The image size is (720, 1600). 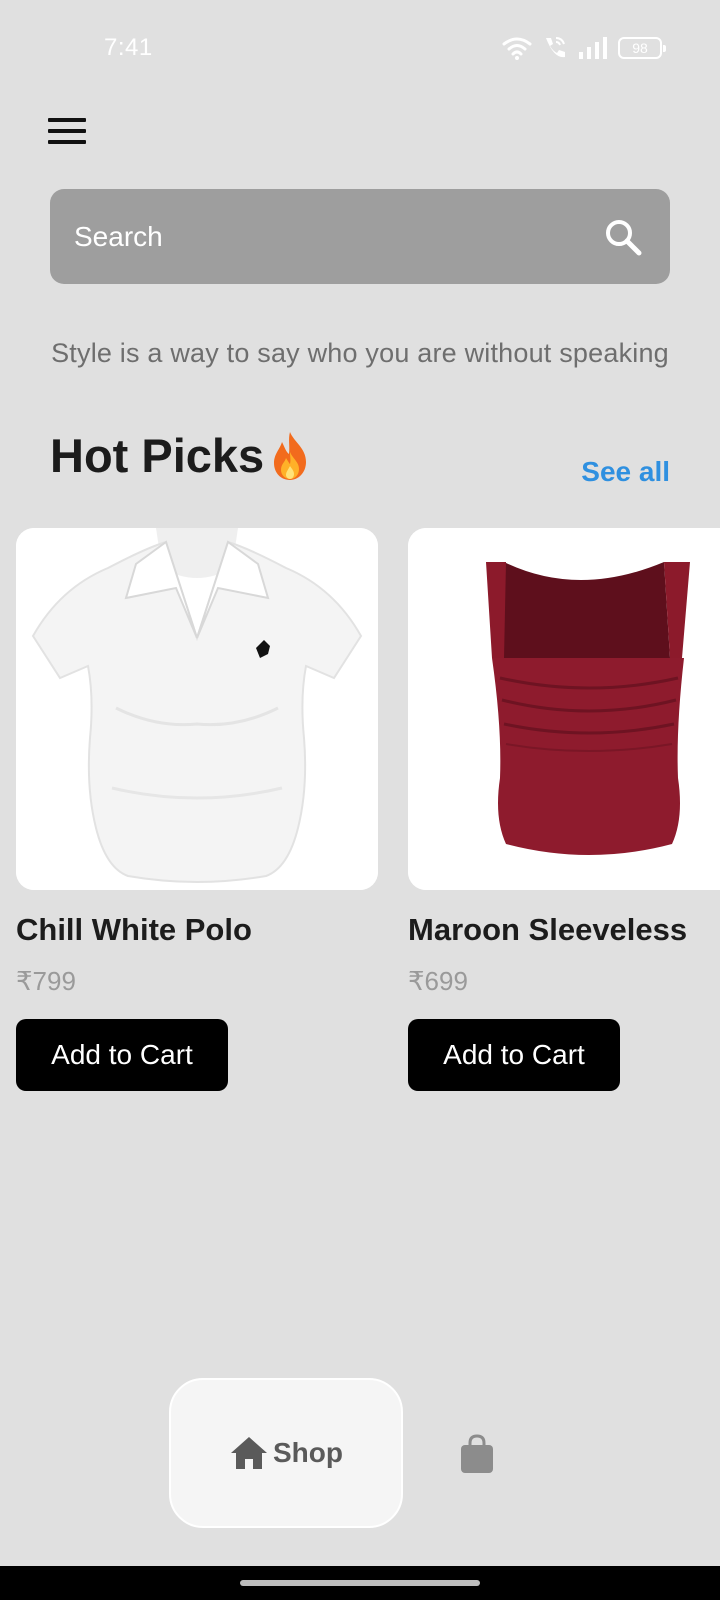 What do you see at coordinates (593, 48) in the screenshot?
I see `signal-icon` at bounding box center [593, 48].